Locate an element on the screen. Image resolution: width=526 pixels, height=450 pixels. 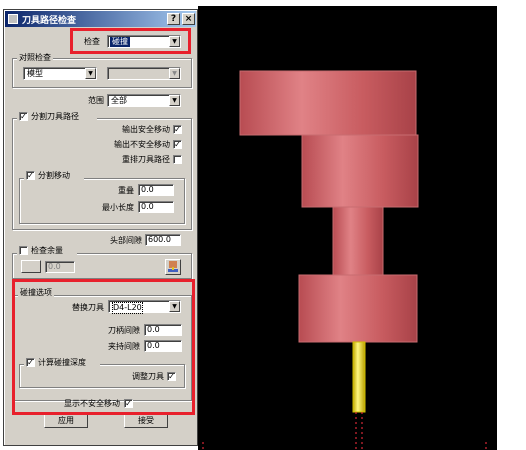
reference-group-label: 对照检查 is located at coordinates (35, 58).